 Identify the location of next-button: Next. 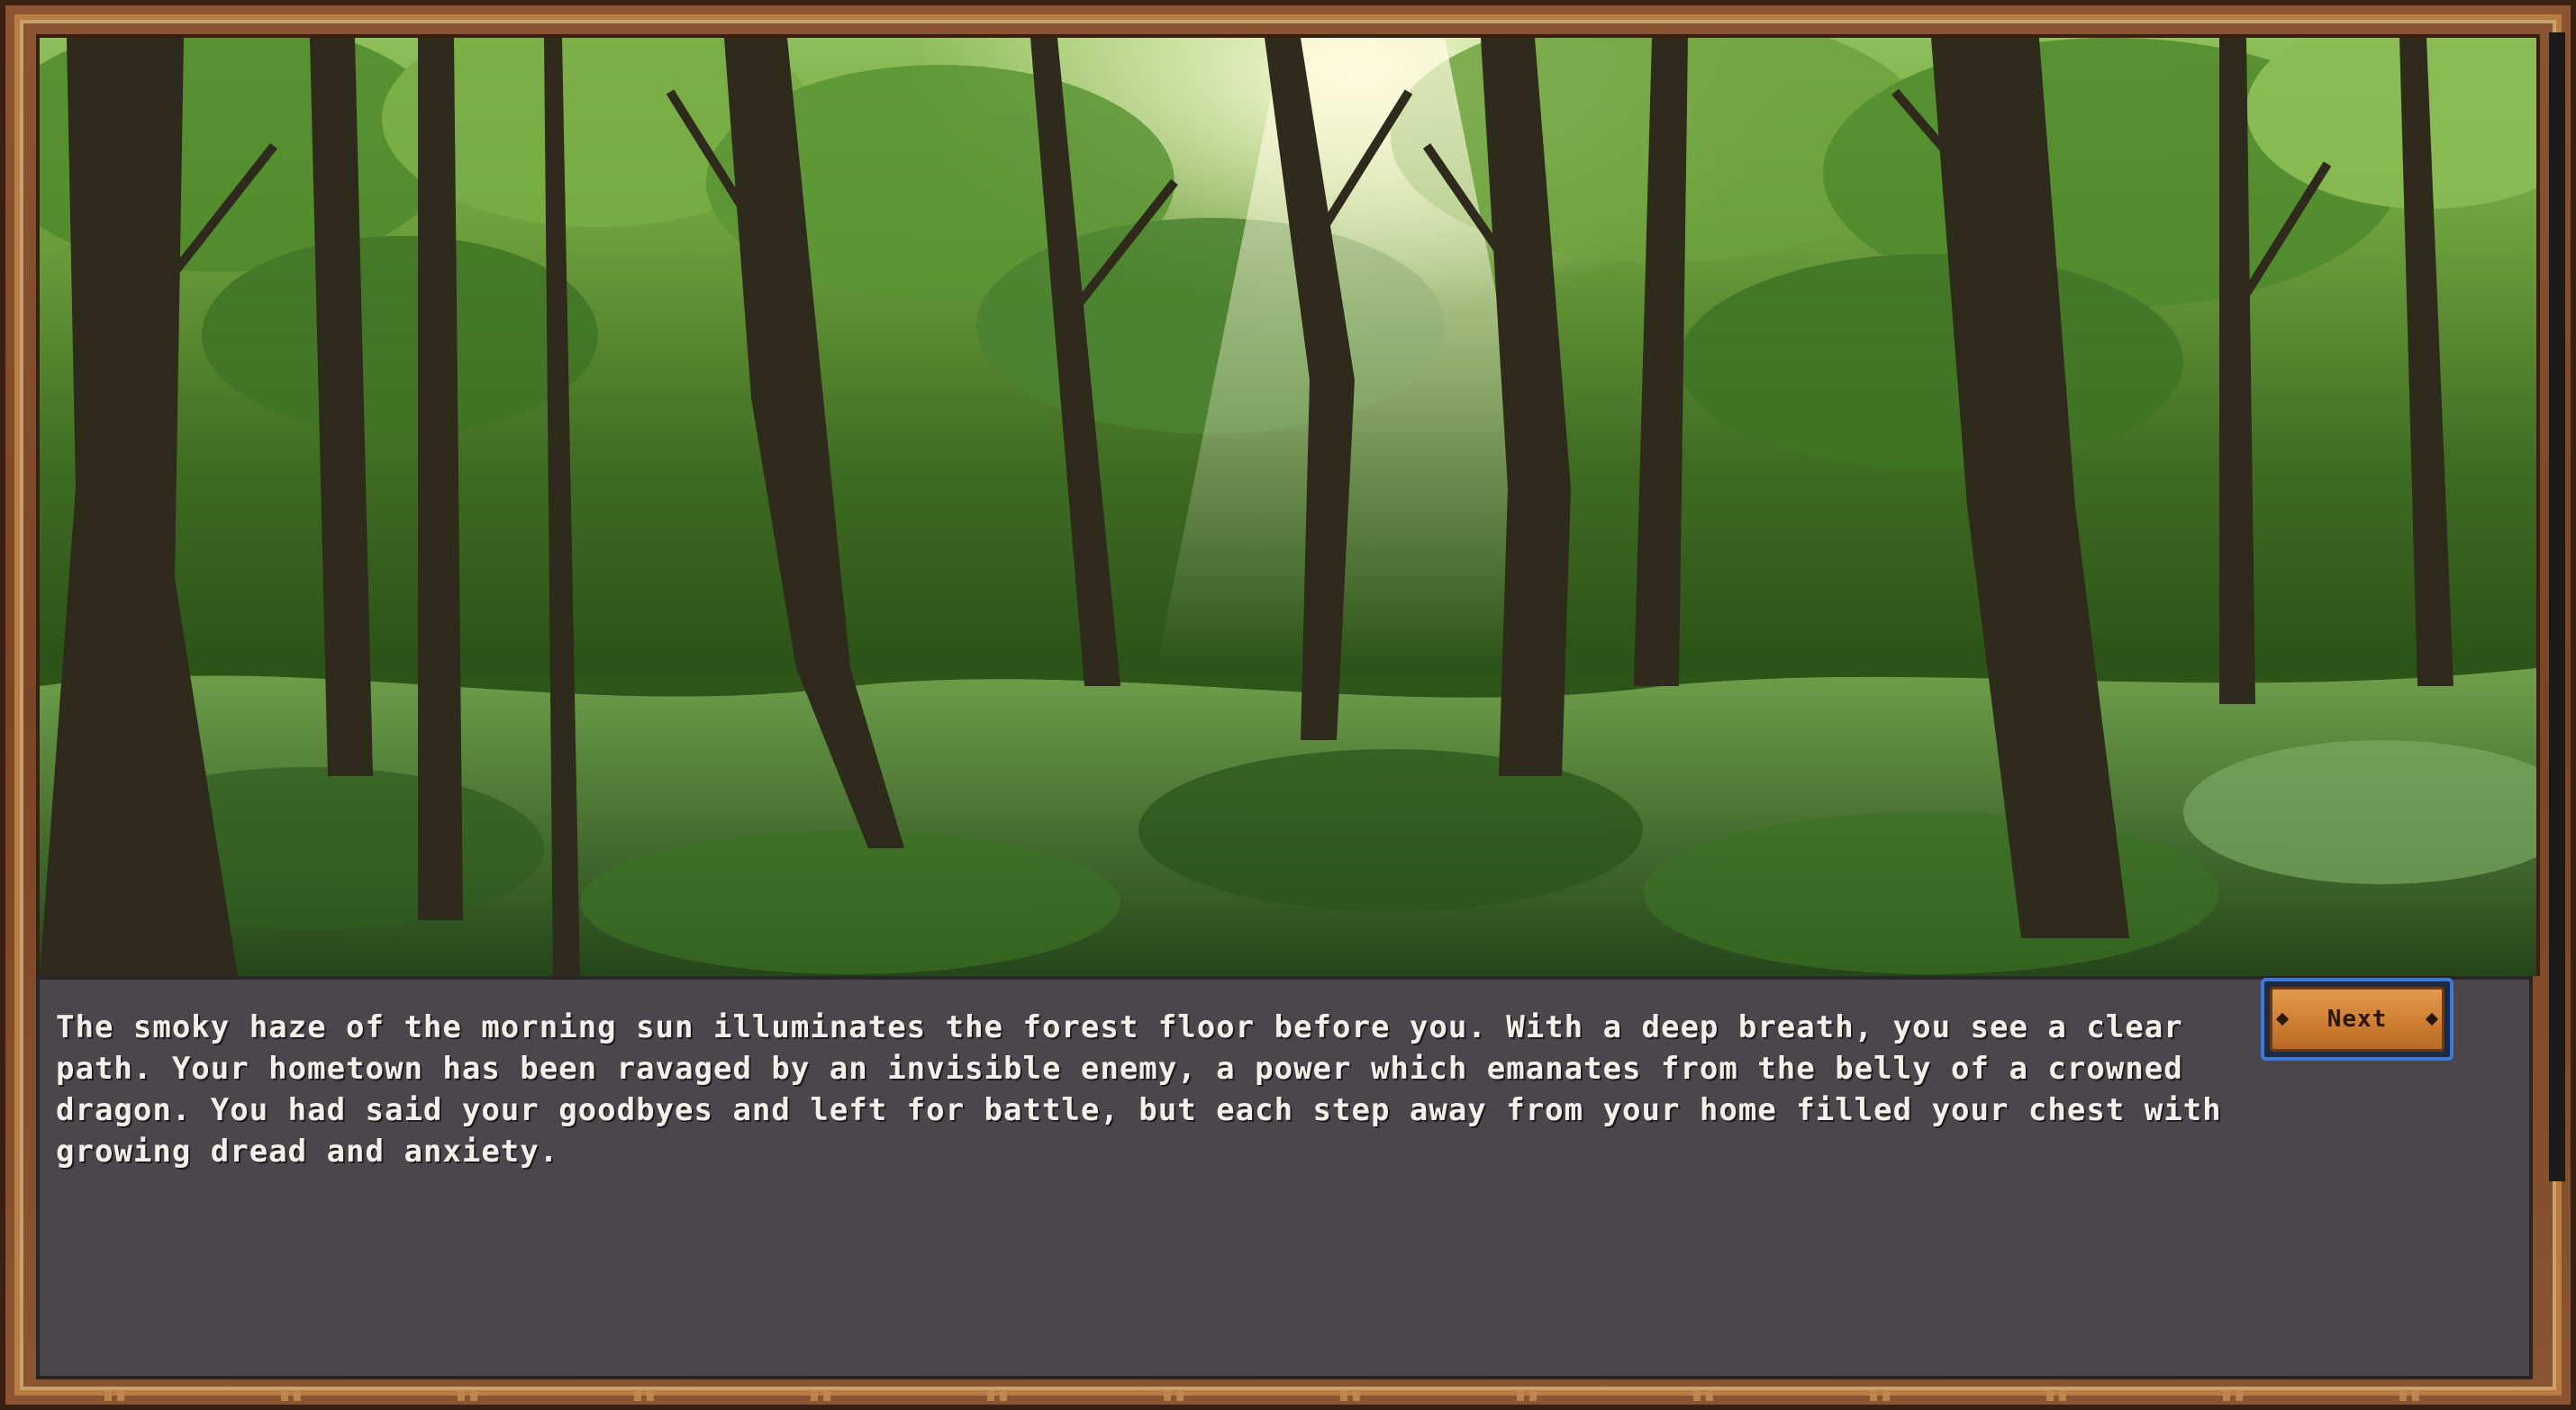
(2357, 1019).